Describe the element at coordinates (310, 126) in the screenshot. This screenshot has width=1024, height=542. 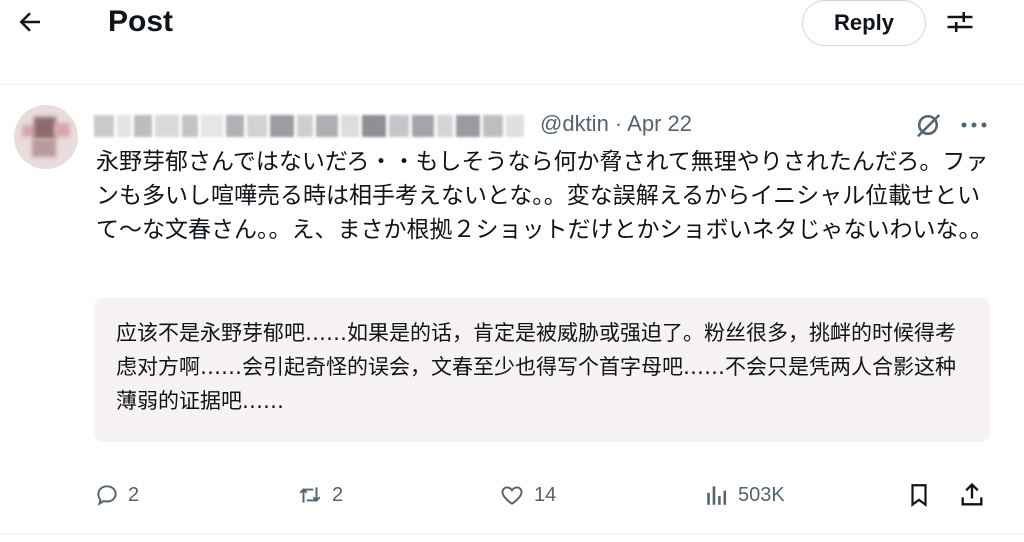
I see `display-name-redacted` at that location.